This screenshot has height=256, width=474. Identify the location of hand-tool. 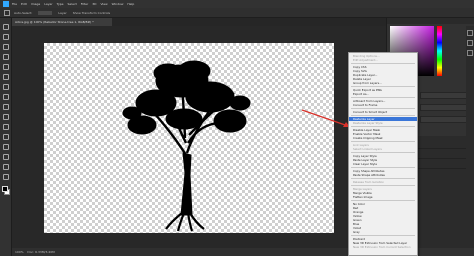
(6, 177).